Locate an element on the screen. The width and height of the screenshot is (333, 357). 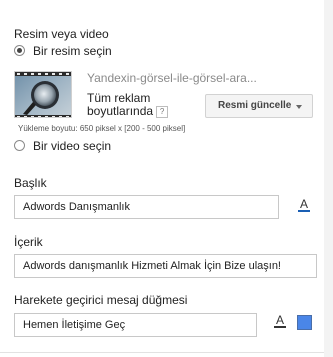
ad-sizes-text: Tüm reklam boyutlarında? is located at coordinates (128, 105).